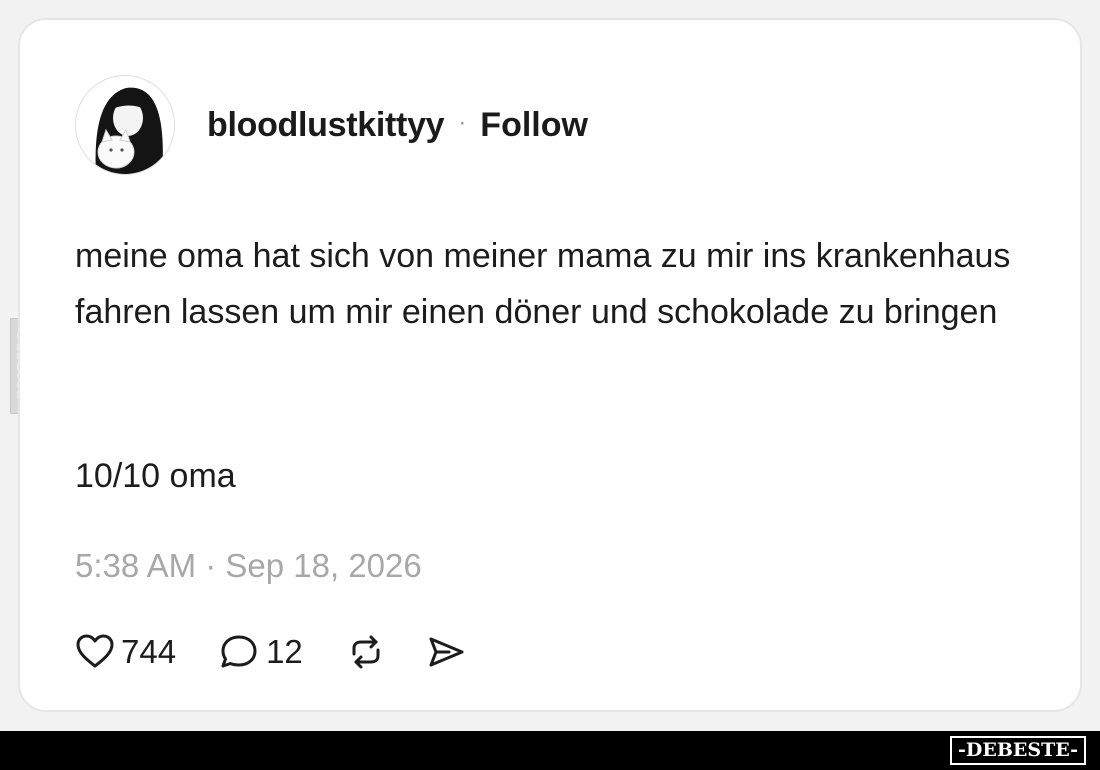 The height and width of the screenshot is (770, 1100). What do you see at coordinates (534, 125) in the screenshot?
I see `follow-button: Follow` at bounding box center [534, 125].